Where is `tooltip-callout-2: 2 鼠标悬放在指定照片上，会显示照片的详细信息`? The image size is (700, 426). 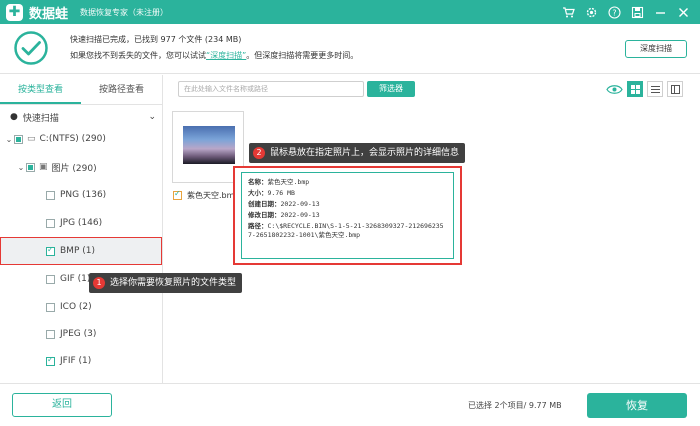
tooltip-callout-2: 2 鼠标悬放在指定照片上，会显示照片的详细信息 is located at coordinates (357, 153).